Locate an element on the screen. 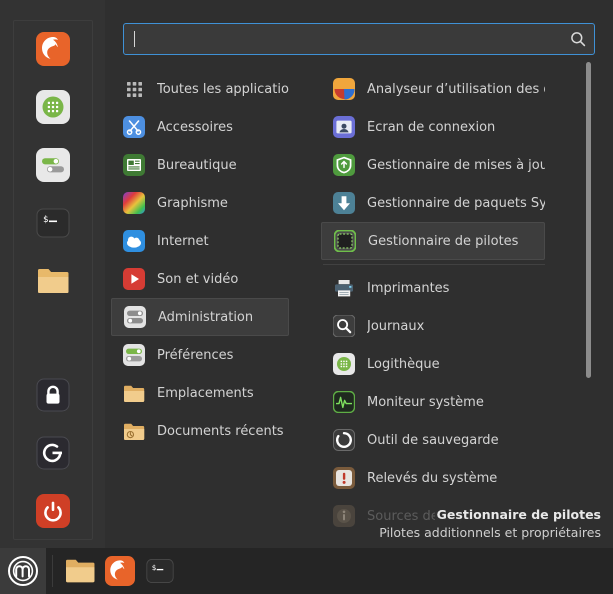 The width and height of the screenshot is (613, 594). category-item-accessories: Accessoires is located at coordinates (200, 127).